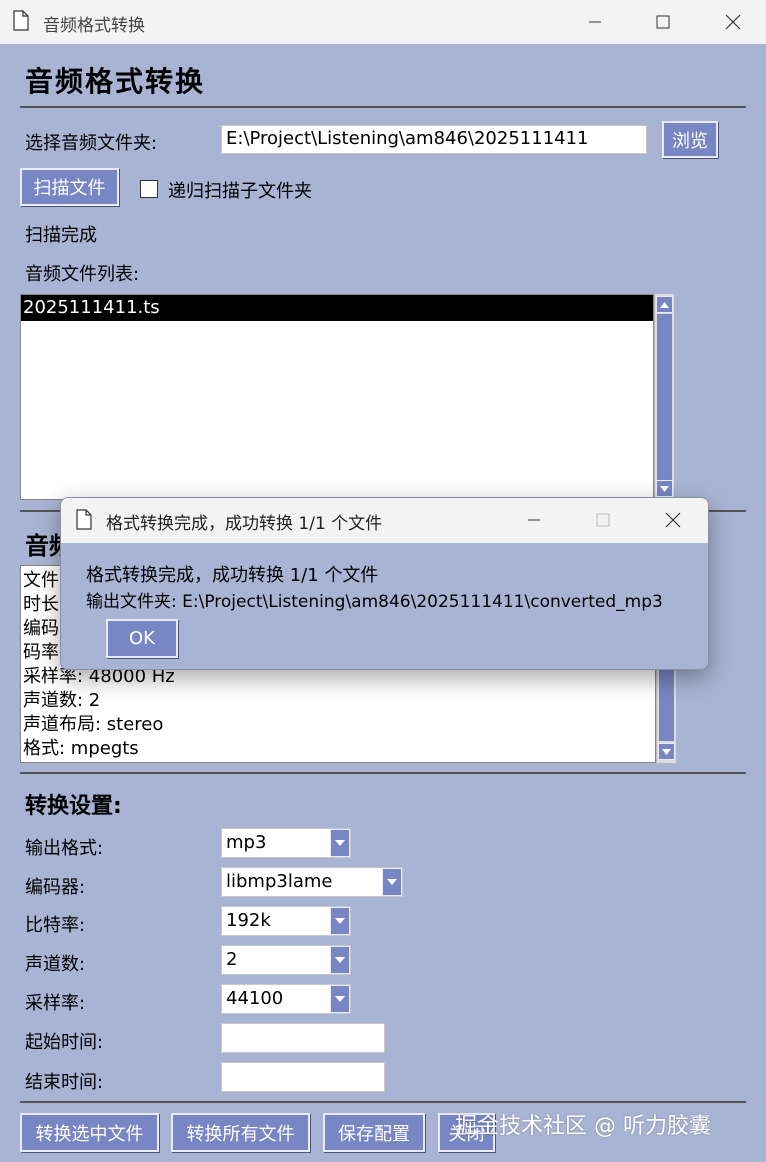 Image resolution: width=766 pixels, height=1162 pixels. Describe the element at coordinates (149, 189) in the screenshot. I see `recursive-scan-checkbox` at that location.